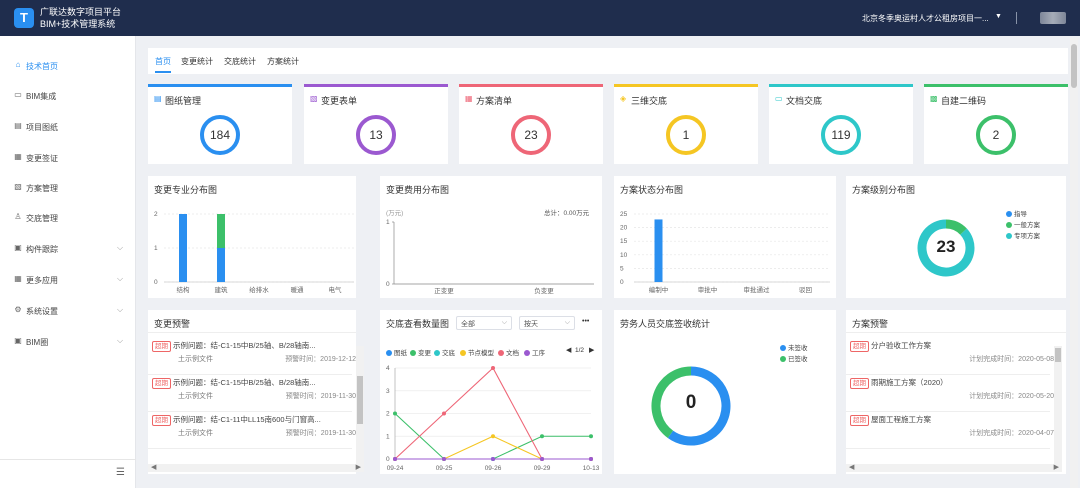 The height and width of the screenshot is (488, 1080). I want to click on caret-down-icon: ▼, so click(998, 16).